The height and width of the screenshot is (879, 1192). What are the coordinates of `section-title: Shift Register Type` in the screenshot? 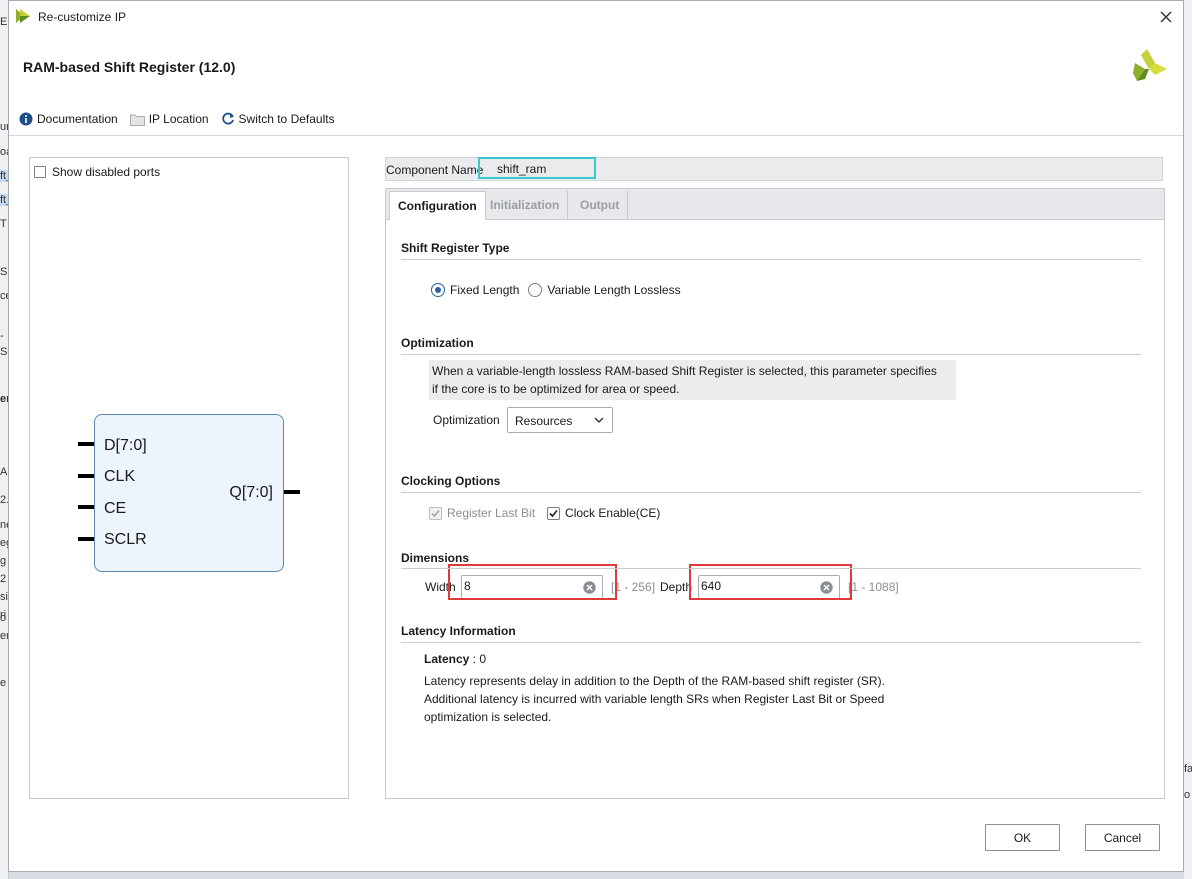 It's located at (771, 250).